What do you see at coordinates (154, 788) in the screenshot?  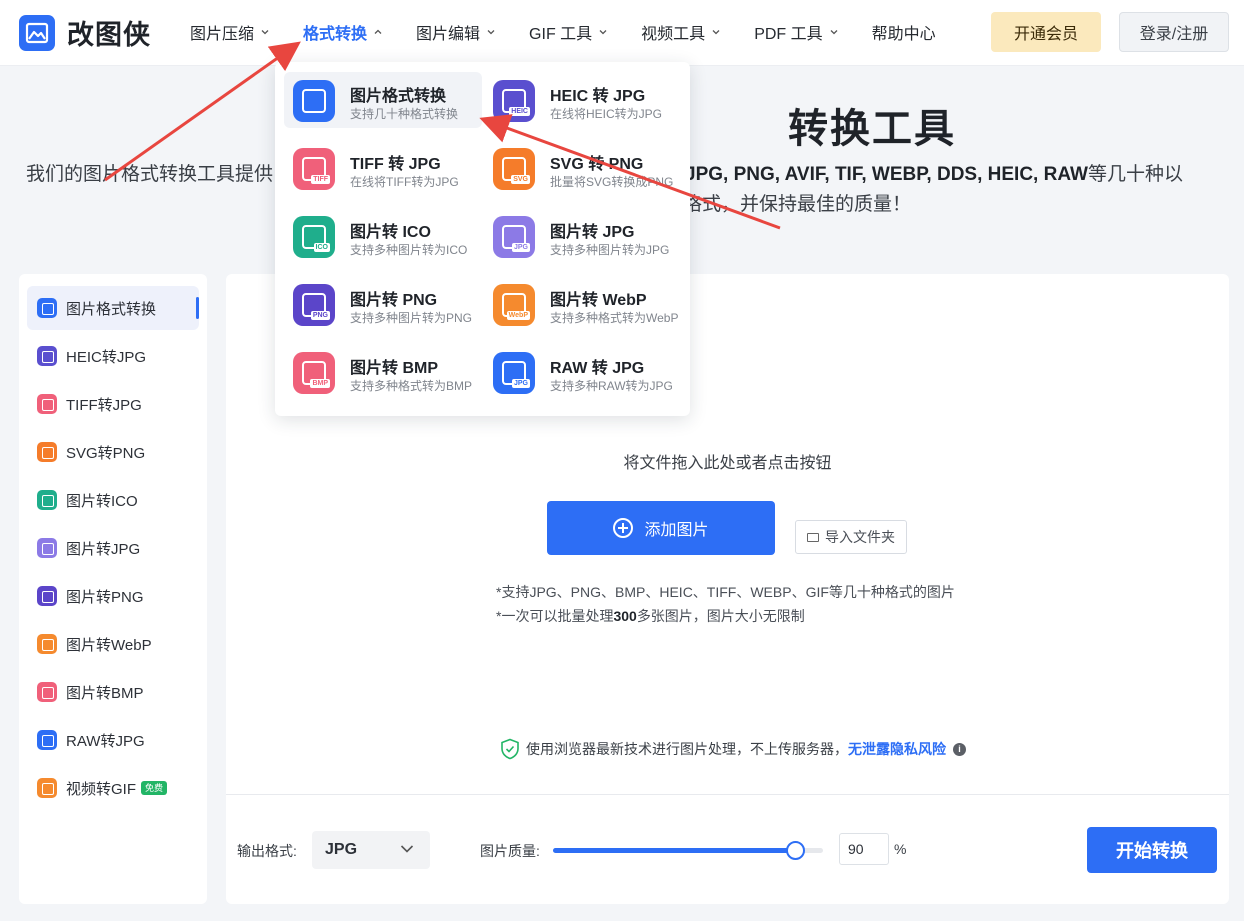 I see `free-badge: 免费` at bounding box center [154, 788].